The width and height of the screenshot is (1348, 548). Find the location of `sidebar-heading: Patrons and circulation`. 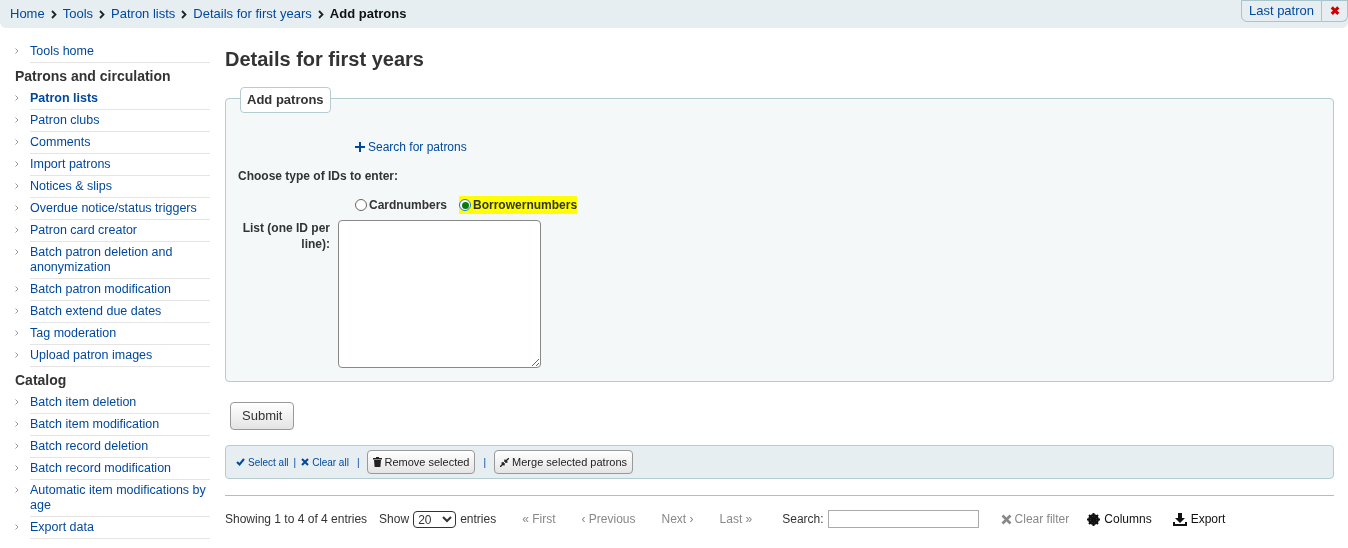

sidebar-heading: Patrons and circulation is located at coordinates (93, 76).